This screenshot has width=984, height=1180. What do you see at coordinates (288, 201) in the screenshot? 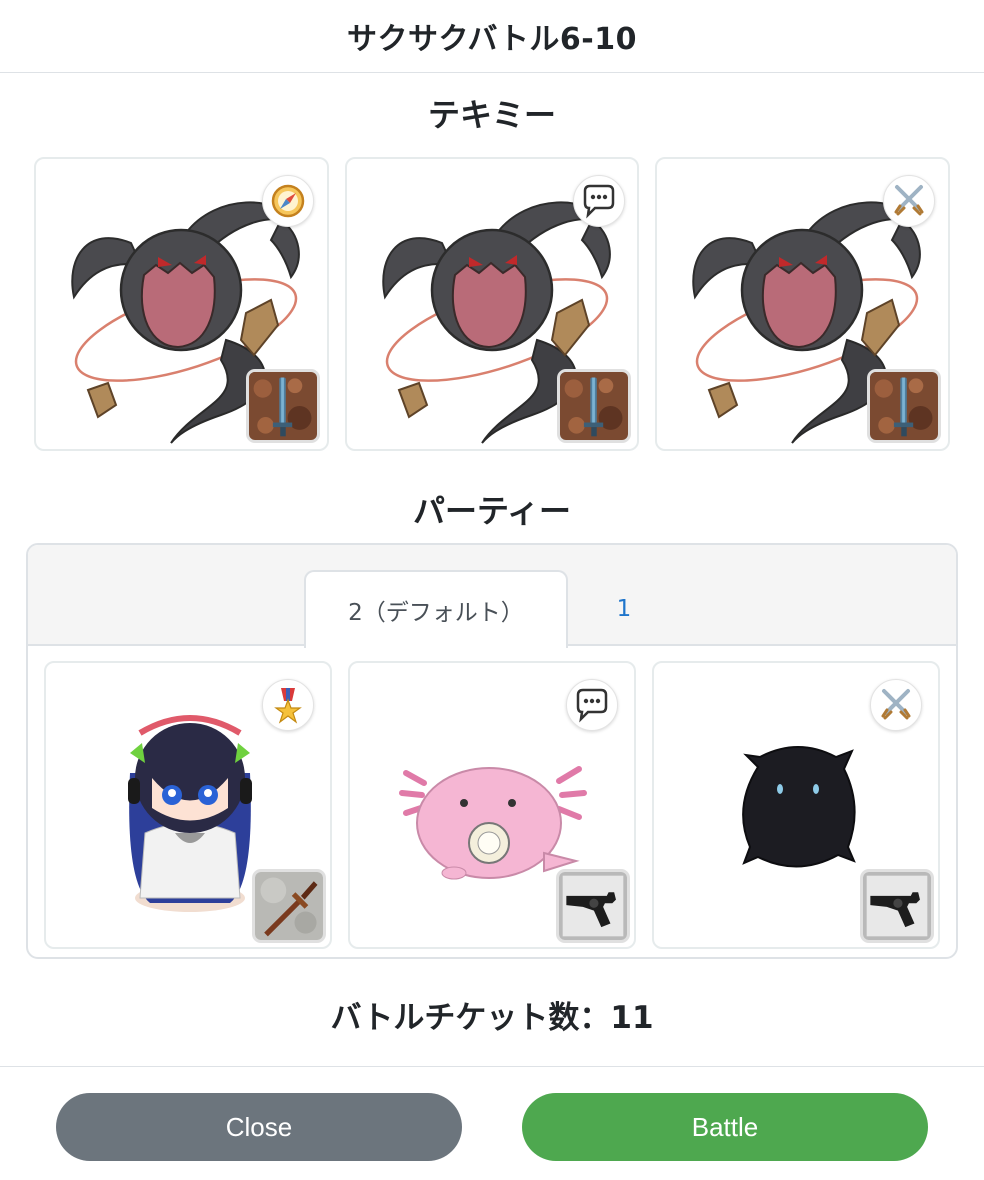
I see `compass-icon` at bounding box center [288, 201].